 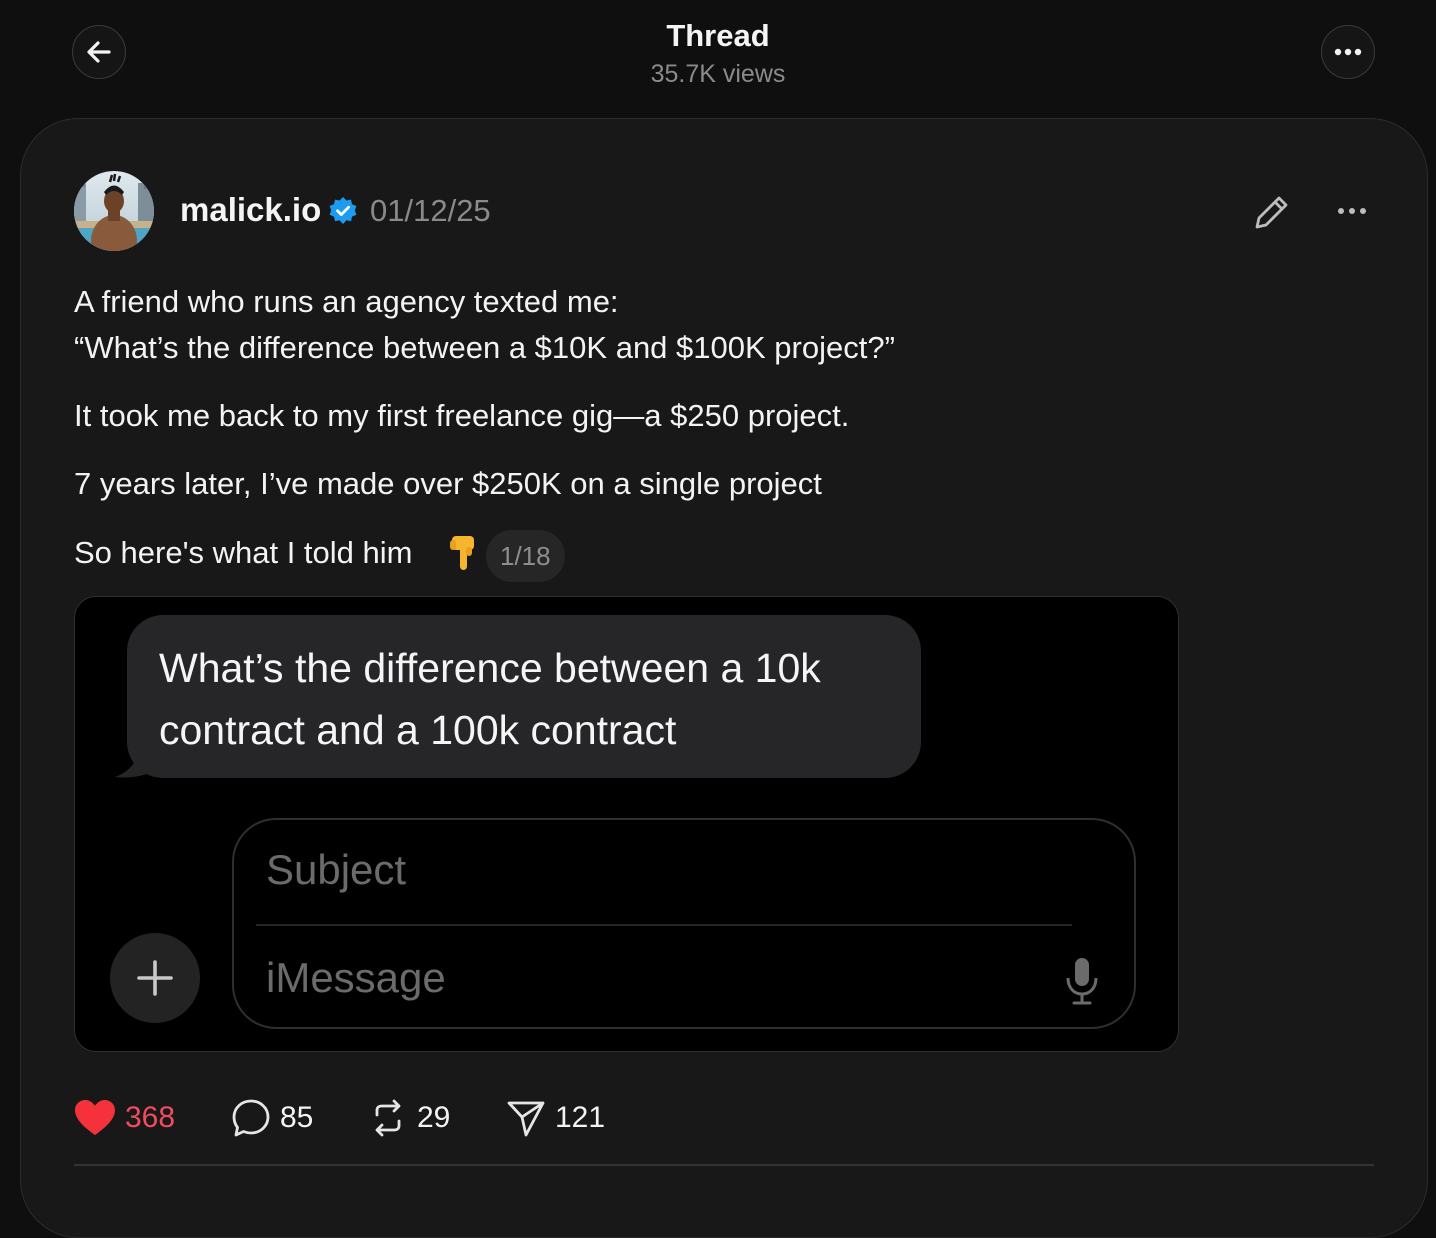 I want to click on like-count: 368, so click(x=150, y=1117).